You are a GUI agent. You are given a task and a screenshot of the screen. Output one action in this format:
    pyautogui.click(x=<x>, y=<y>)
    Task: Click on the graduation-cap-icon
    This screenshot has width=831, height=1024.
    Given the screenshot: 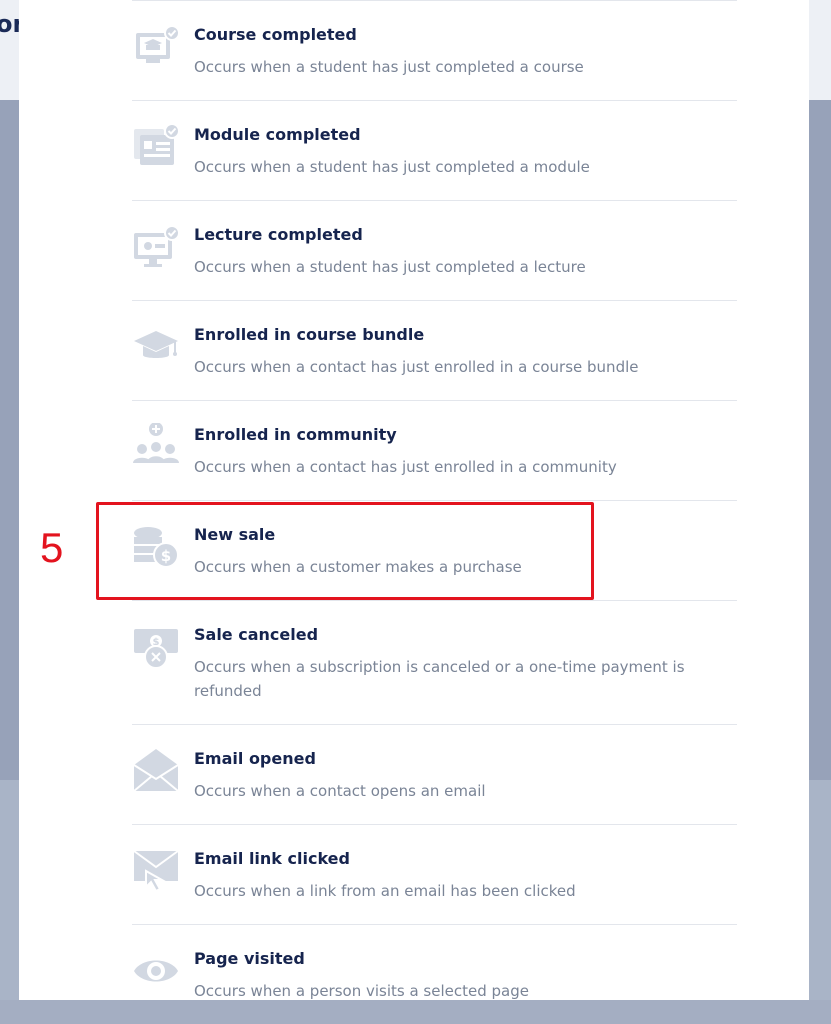 What is the action you would take?
    pyautogui.click(x=156, y=347)
    